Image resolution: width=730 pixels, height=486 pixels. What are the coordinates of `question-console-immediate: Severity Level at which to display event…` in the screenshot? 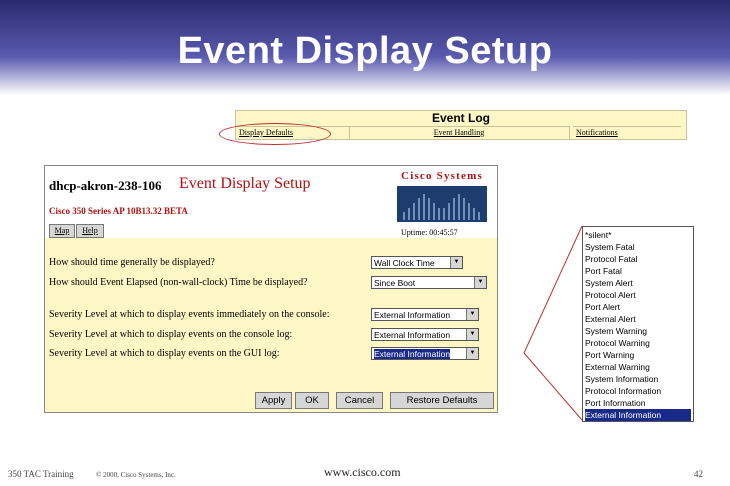 It's located at (189, 314).